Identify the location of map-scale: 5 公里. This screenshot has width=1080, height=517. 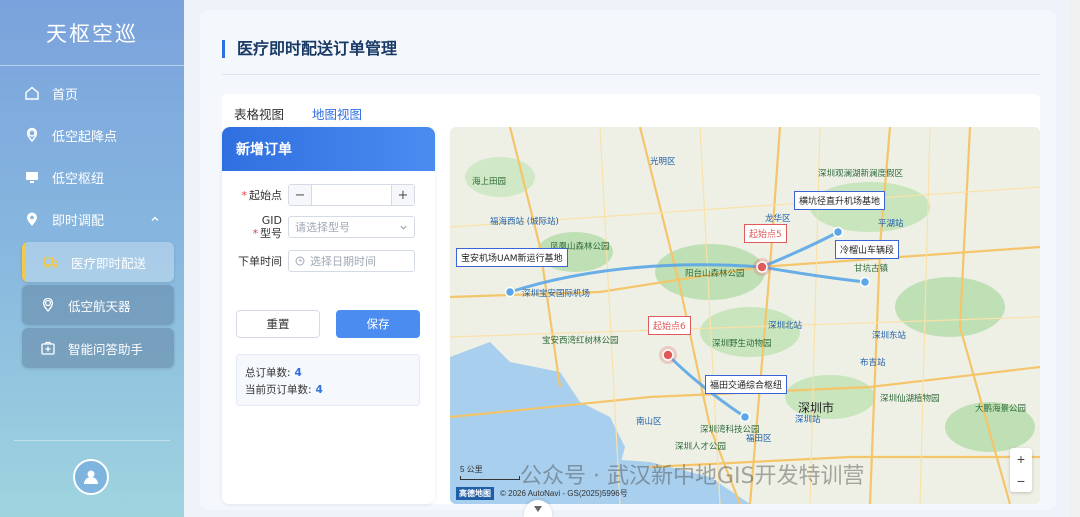
(490, 472).